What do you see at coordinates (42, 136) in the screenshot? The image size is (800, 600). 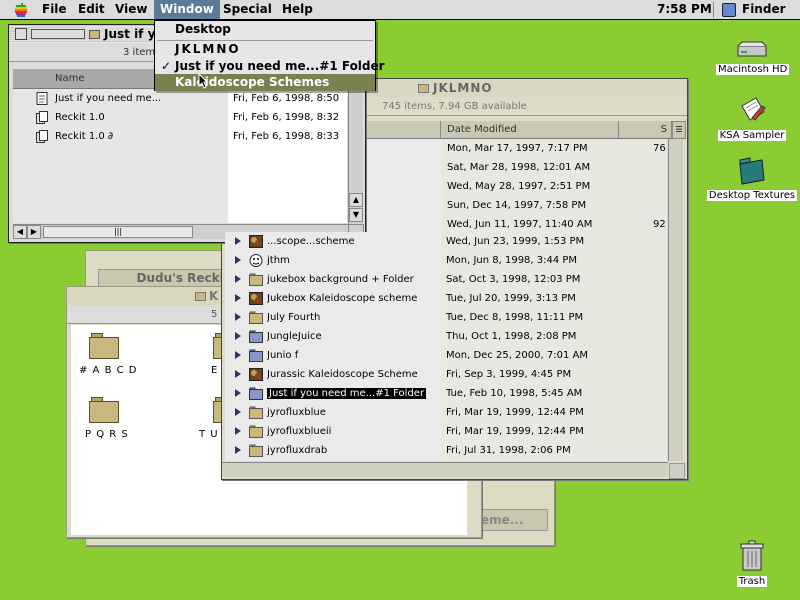 I see `application-icon` at bounding box center [42, 136].